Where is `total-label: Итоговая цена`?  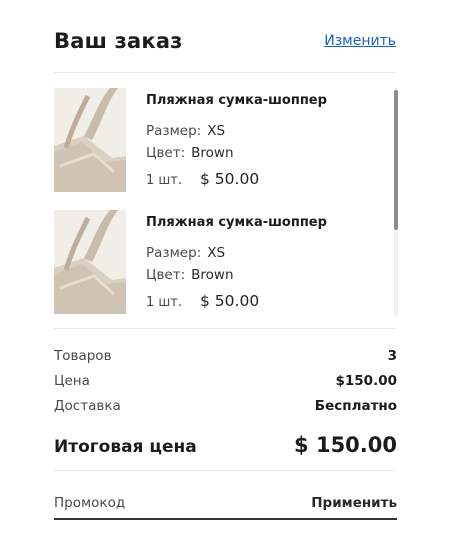
total-label: Итоговая цена is located at coordinates (125, 447).